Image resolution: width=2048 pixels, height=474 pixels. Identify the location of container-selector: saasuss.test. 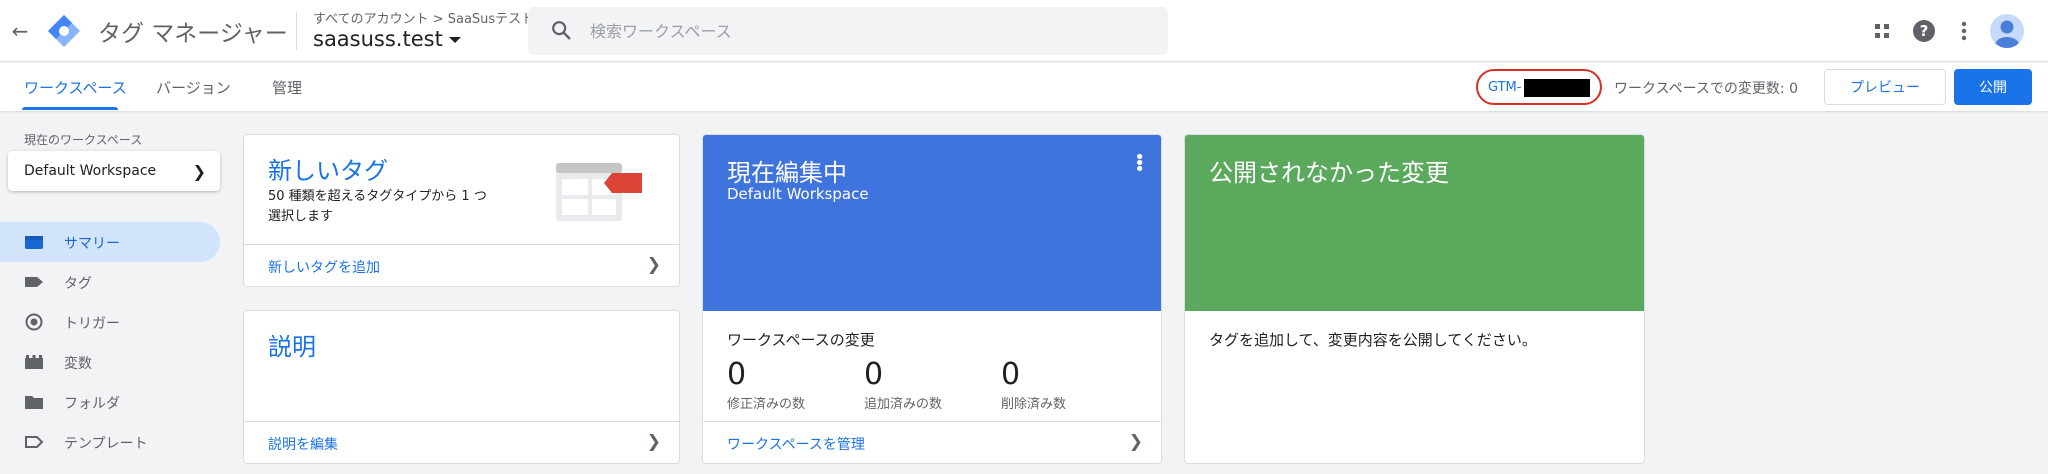
(387, 39).